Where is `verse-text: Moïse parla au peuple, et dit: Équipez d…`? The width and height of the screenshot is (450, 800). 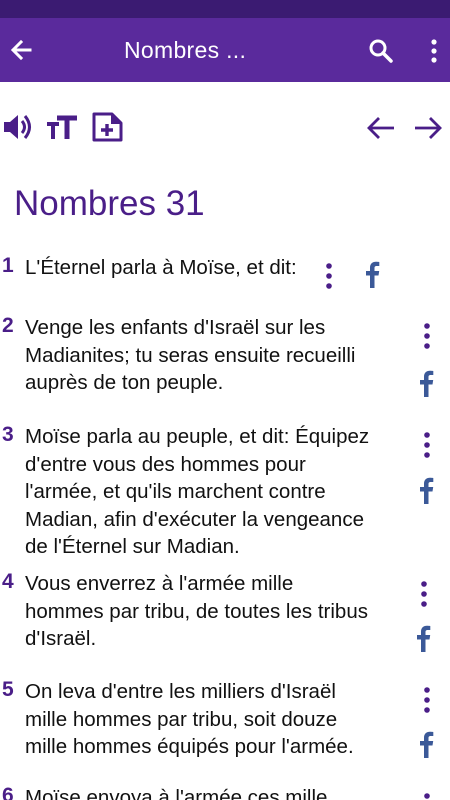
verse-text: Moïse parla au peuple, et dit: Équipez d… is located at coordinates (197, 492).